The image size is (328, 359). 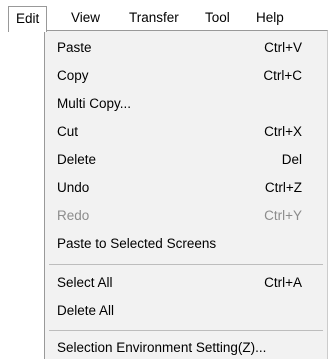 What do you see at coordinates (86, 310) in the screenshot?
I see `menu-item-label: Delete All` at bounding box center [86, 310].